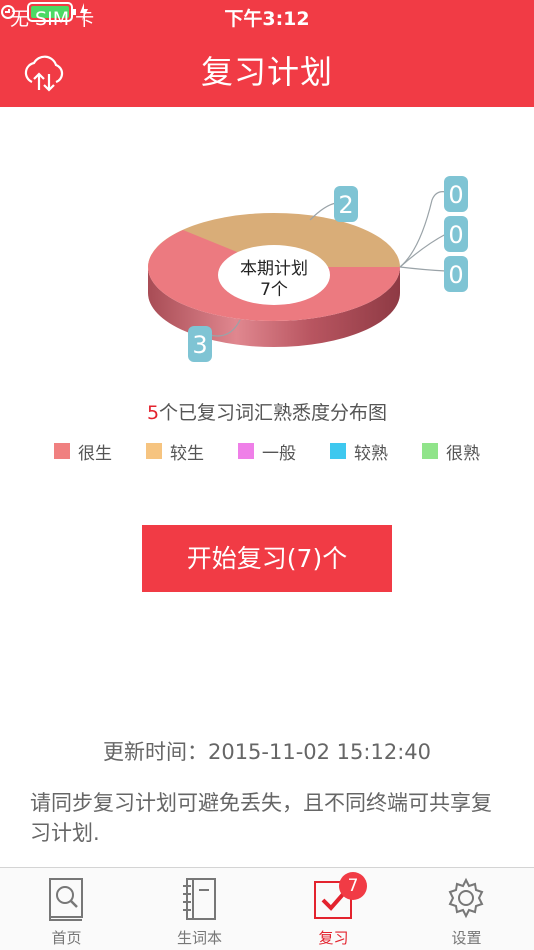 This screenshot has height=950, width=534. Describe the element at coordinates (466, 938) in the screenshot. I see `tab-label: 设置` at that location.